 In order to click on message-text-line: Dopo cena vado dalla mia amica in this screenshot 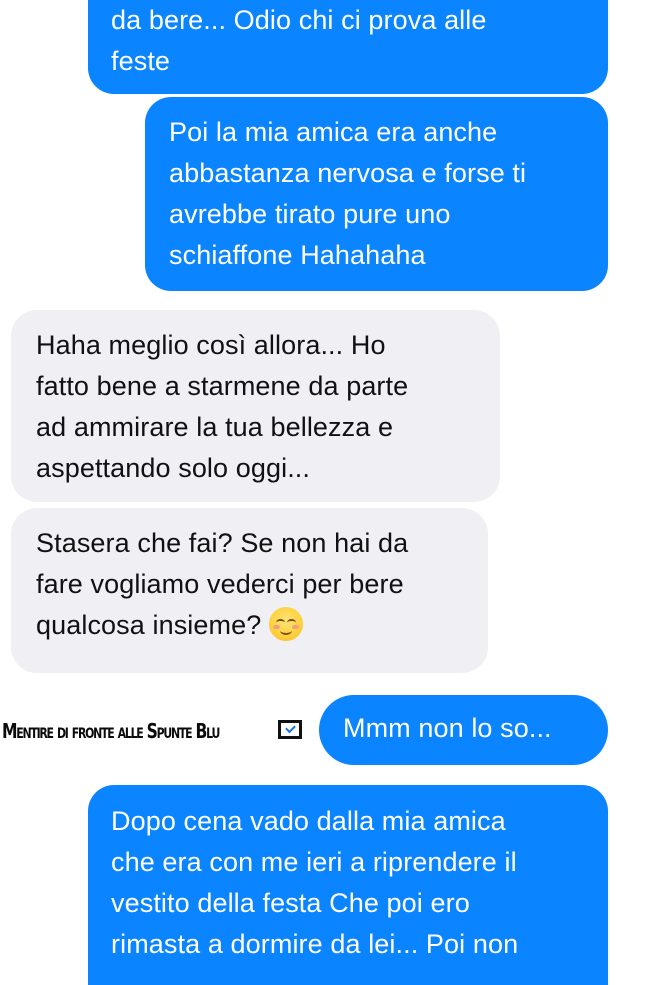, I will do `click(308, 821)`.